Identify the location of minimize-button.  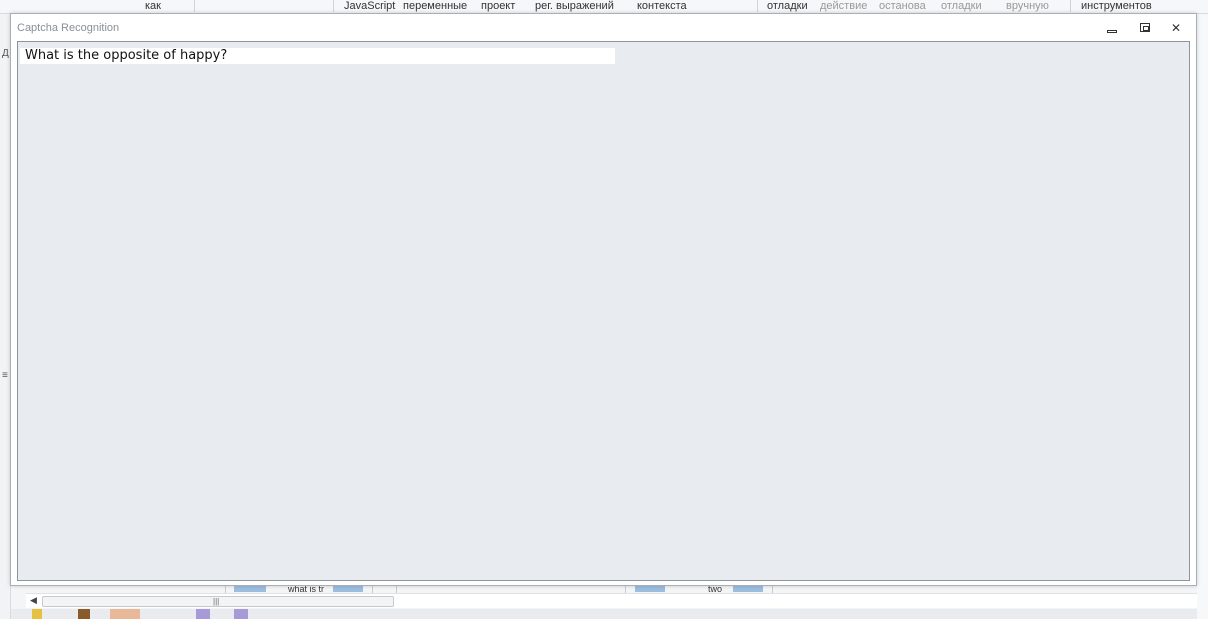
(1112, 28).